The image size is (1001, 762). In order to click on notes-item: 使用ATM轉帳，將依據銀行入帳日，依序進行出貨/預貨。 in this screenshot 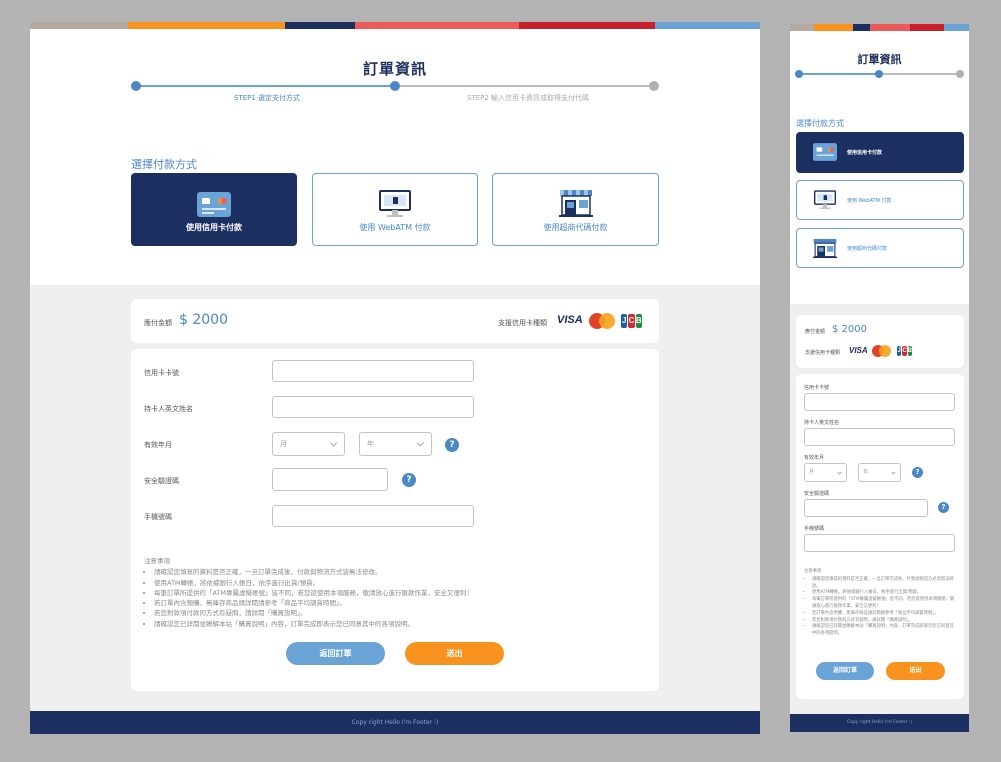, I will do `click(399, 583)`.